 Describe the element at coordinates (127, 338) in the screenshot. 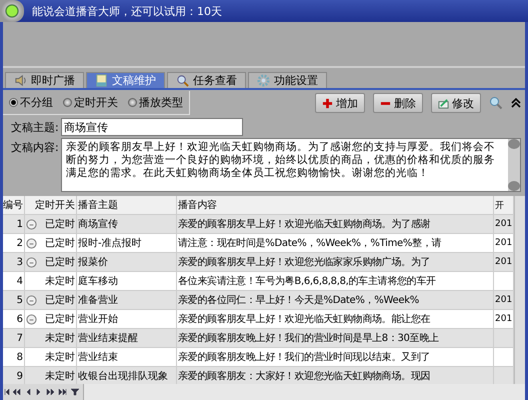

I see `table-cell: 营业结束提醒` at that location.